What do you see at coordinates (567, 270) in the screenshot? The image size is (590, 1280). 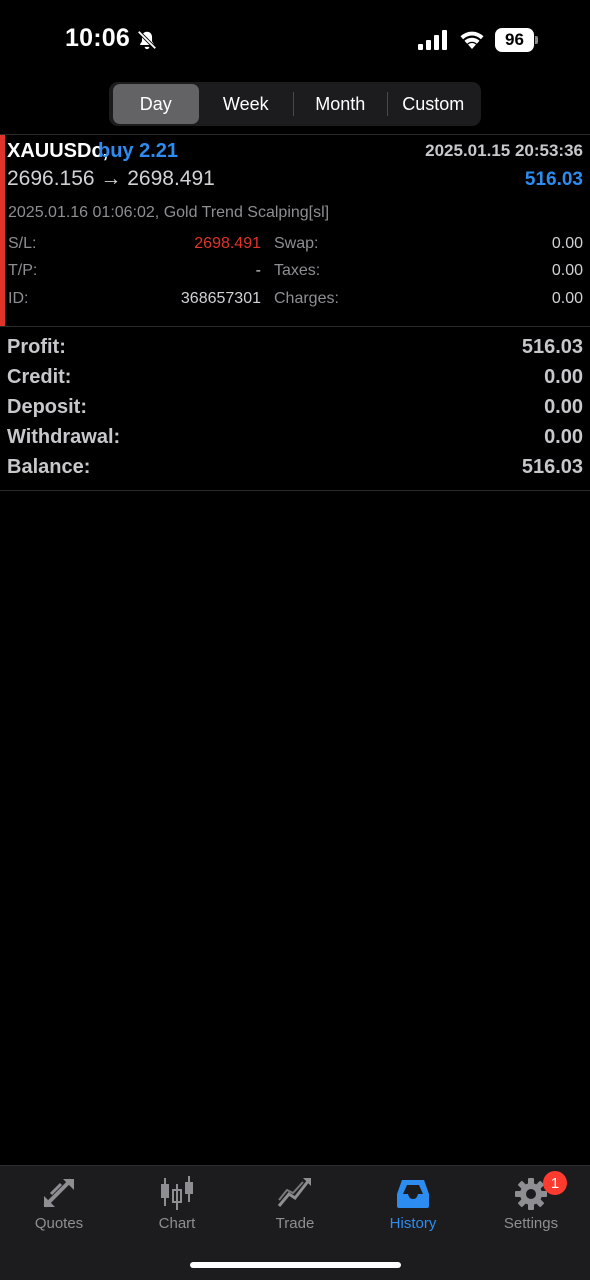 I see `taxes-value: 0.00` at bounding box center [567, 270].